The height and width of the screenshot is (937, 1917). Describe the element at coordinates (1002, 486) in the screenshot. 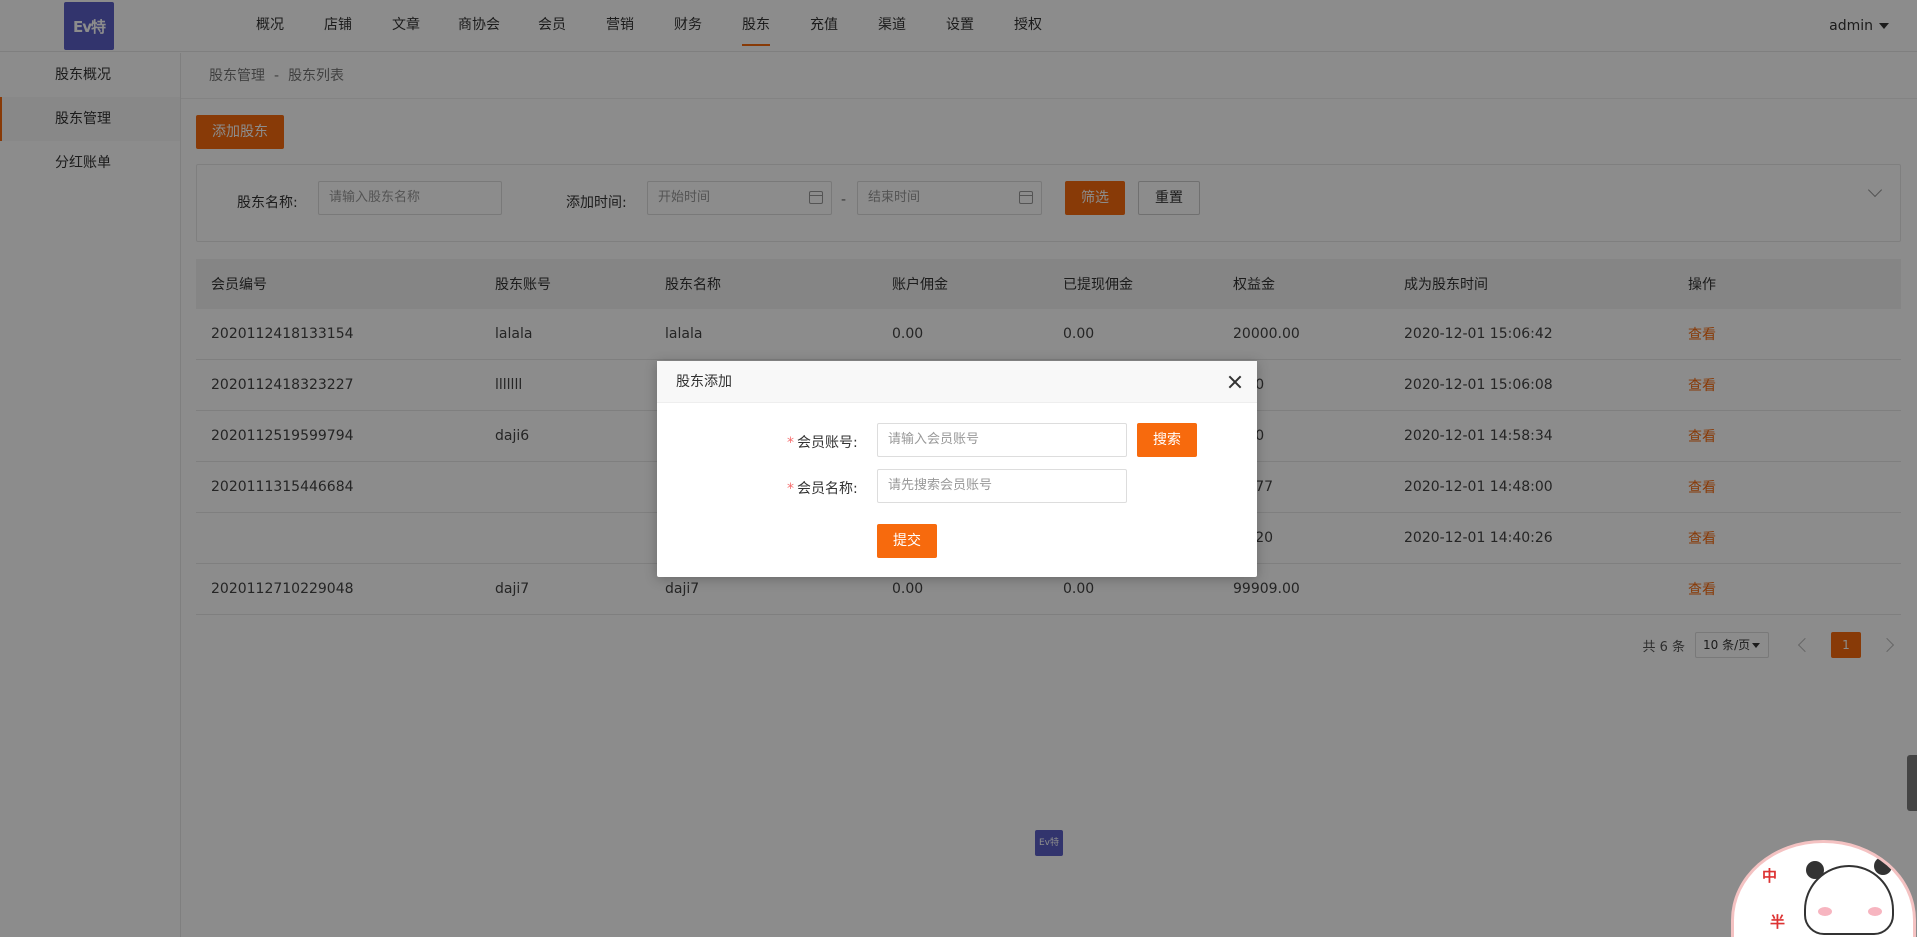

I see `member-name-input: 请先搜索会员账号` at that location.